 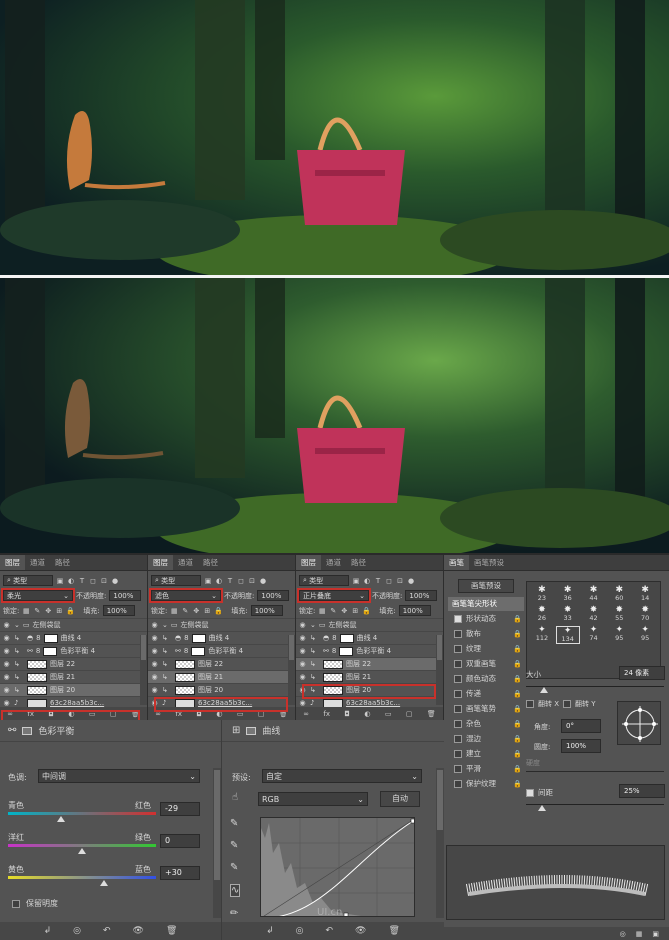 I want to click on brush-option: 湿边 🔒, so click(x=486, y=738).